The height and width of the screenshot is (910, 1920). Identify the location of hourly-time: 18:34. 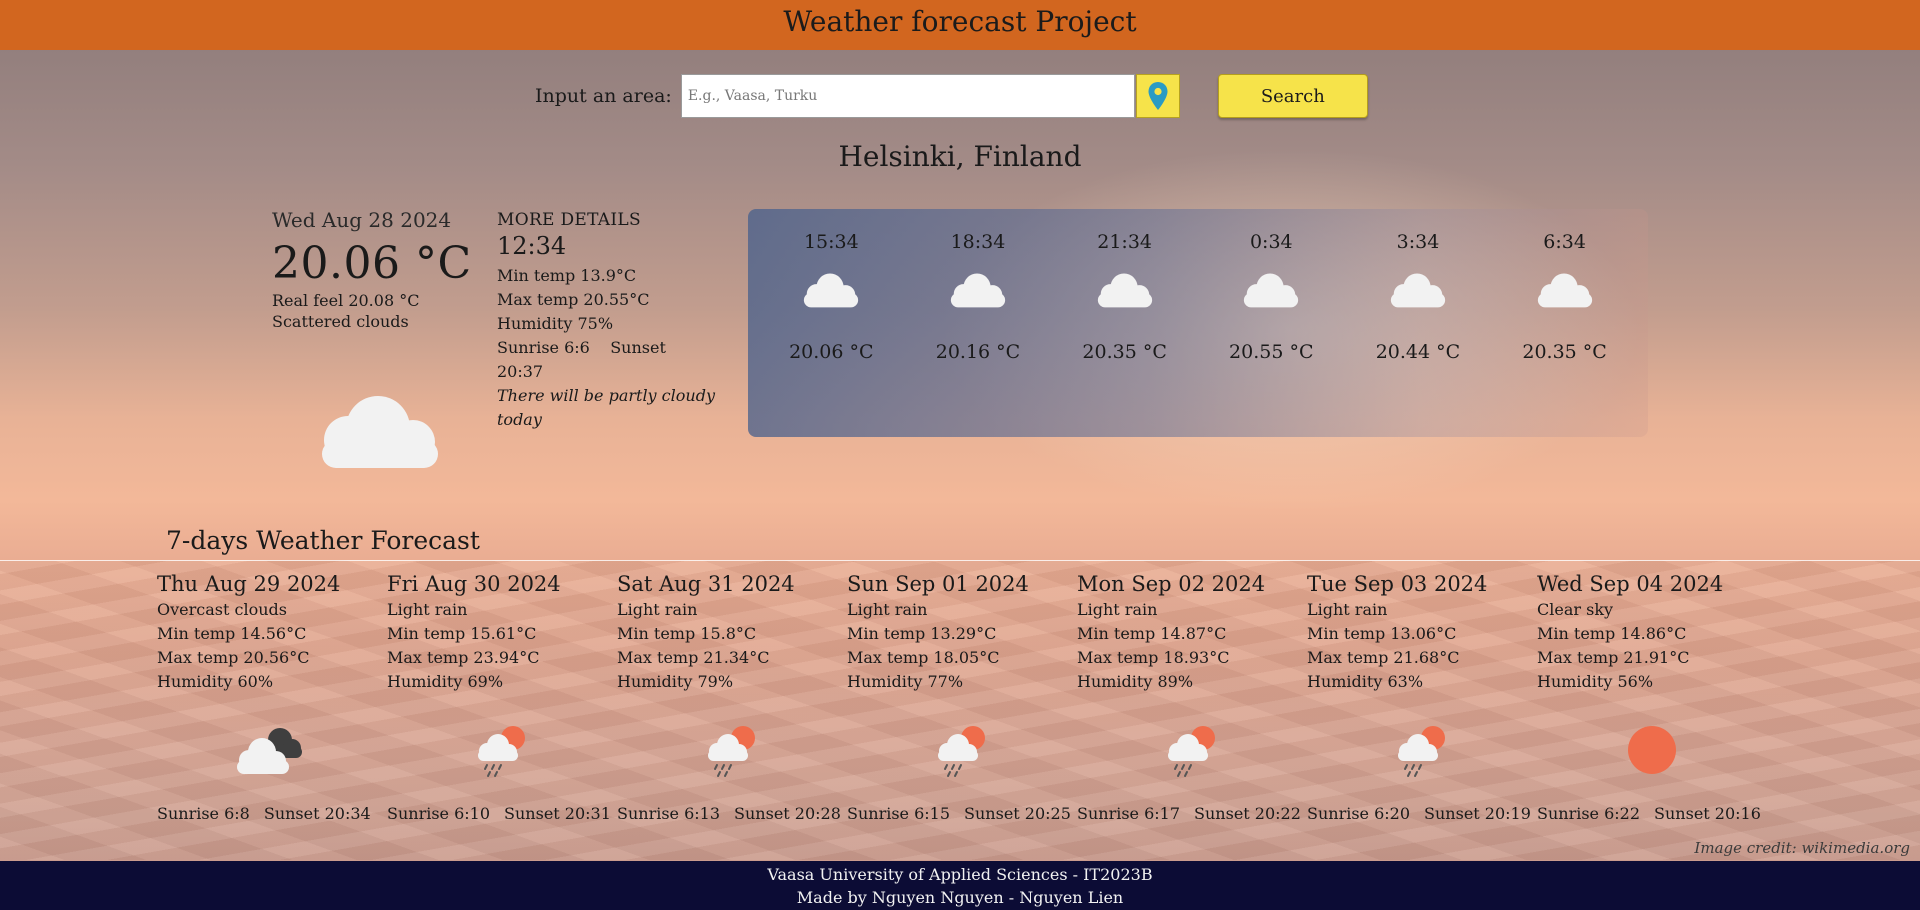
(978, 242).